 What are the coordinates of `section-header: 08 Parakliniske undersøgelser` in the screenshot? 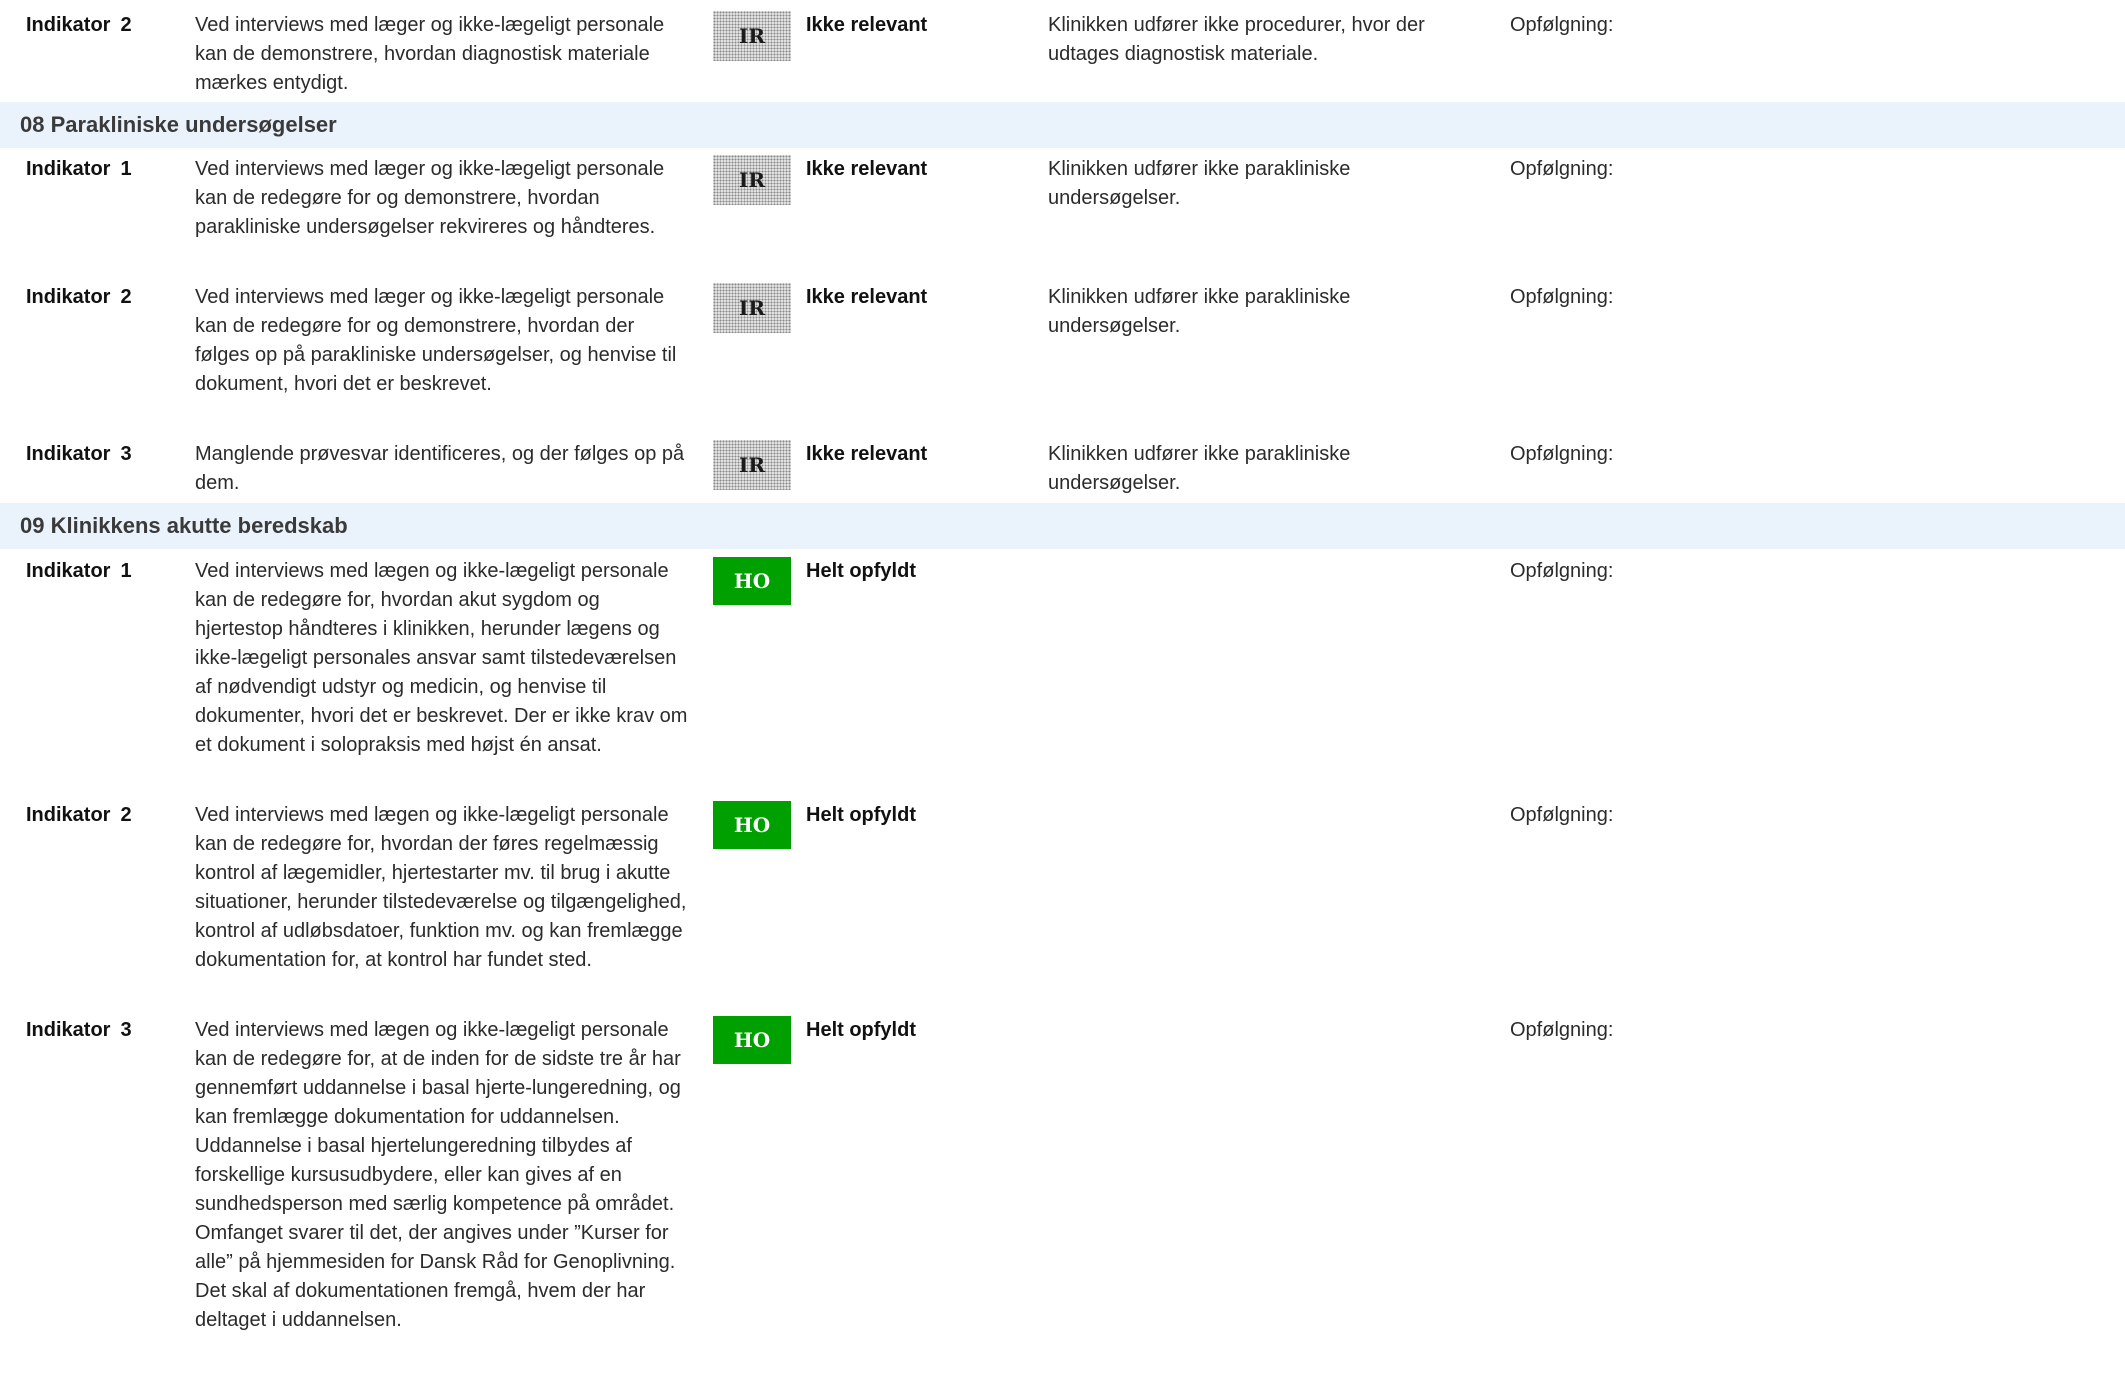 It's located at (1062, 125).